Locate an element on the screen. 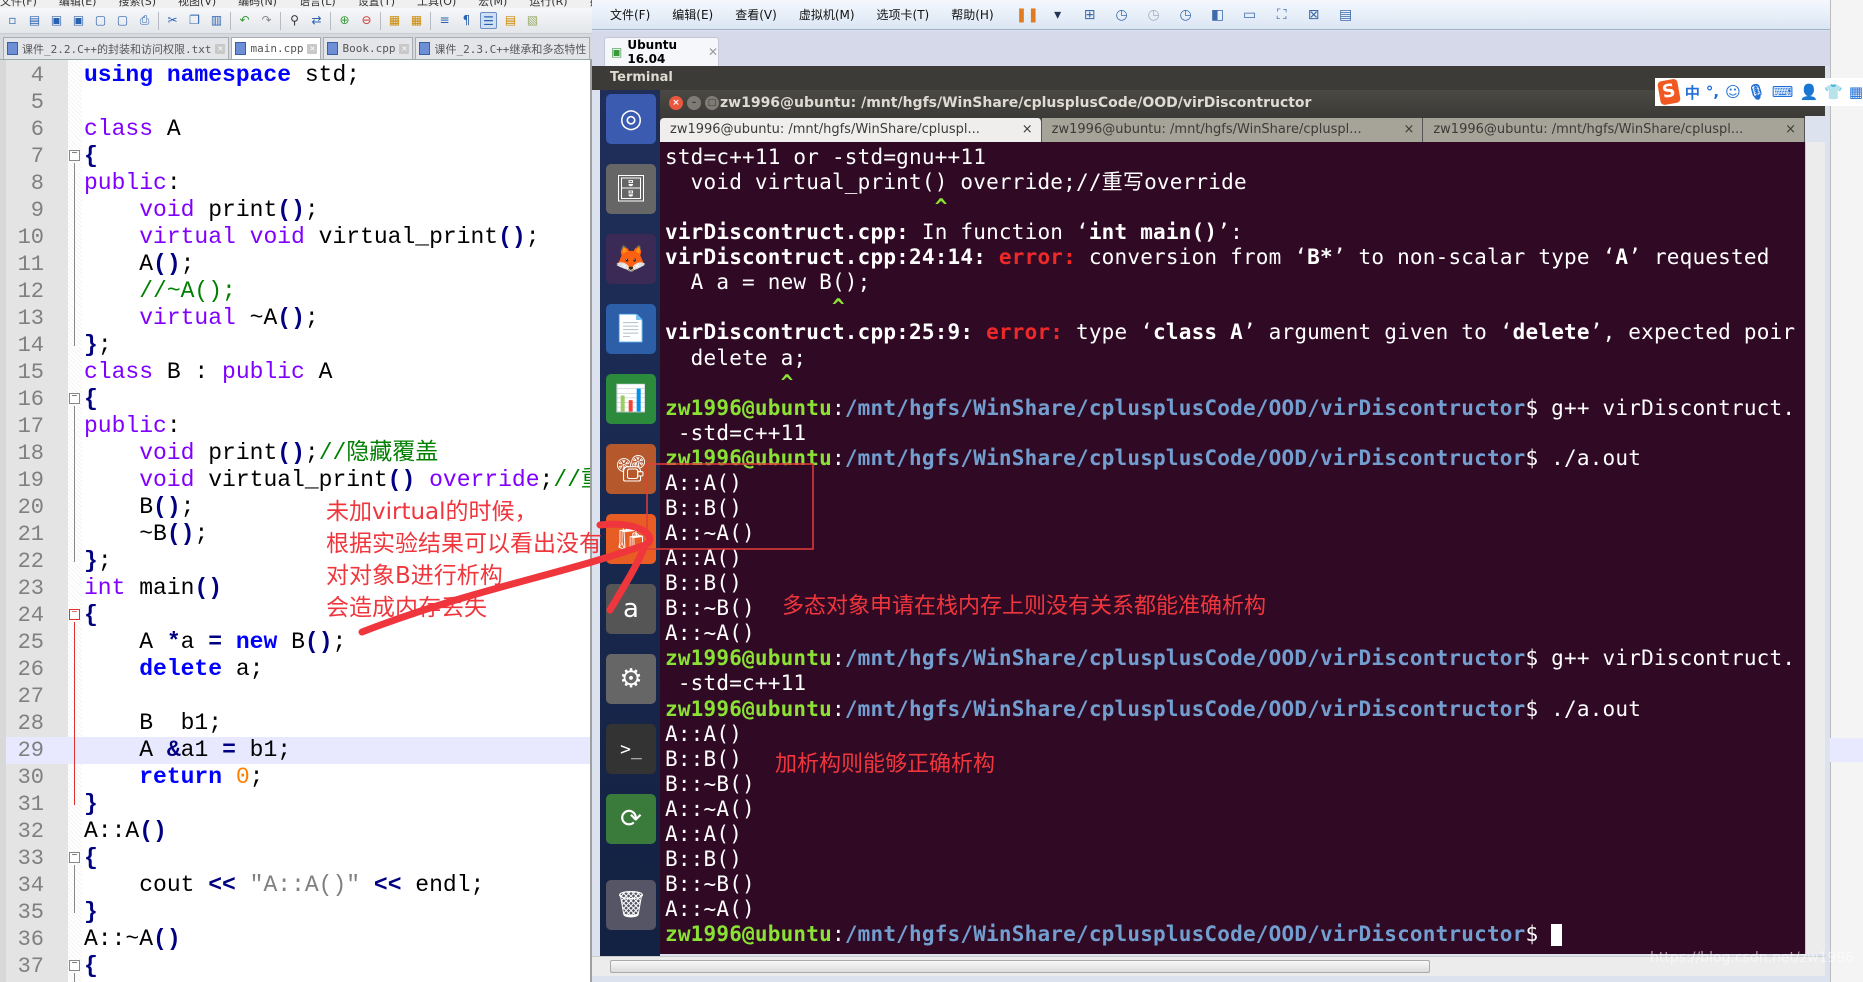  watermark: https://blog.csdn.net/zw1996 is located at coordinates (1752, 958).